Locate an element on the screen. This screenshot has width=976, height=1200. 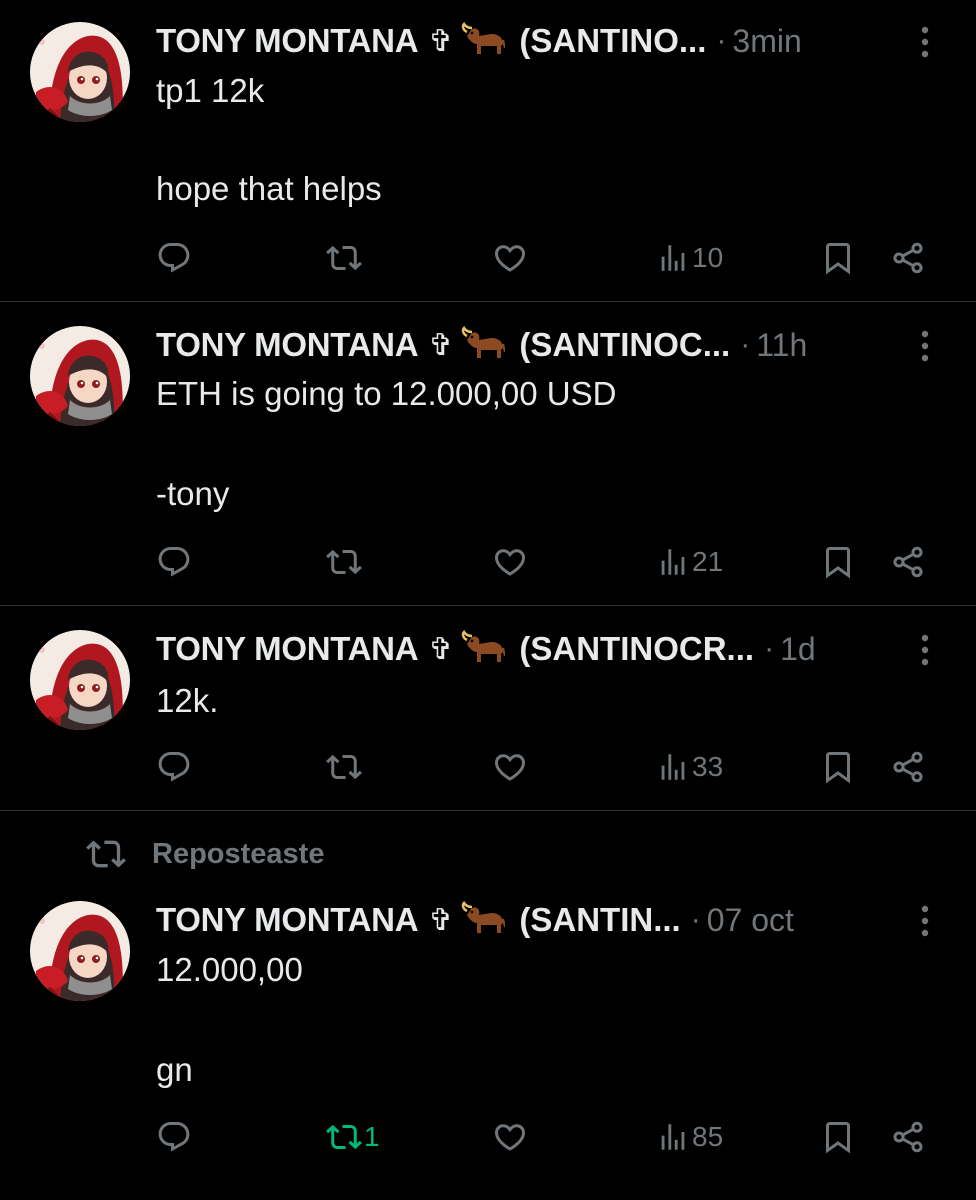
tweet-actions: 21 is located at coordinates (546, 562).